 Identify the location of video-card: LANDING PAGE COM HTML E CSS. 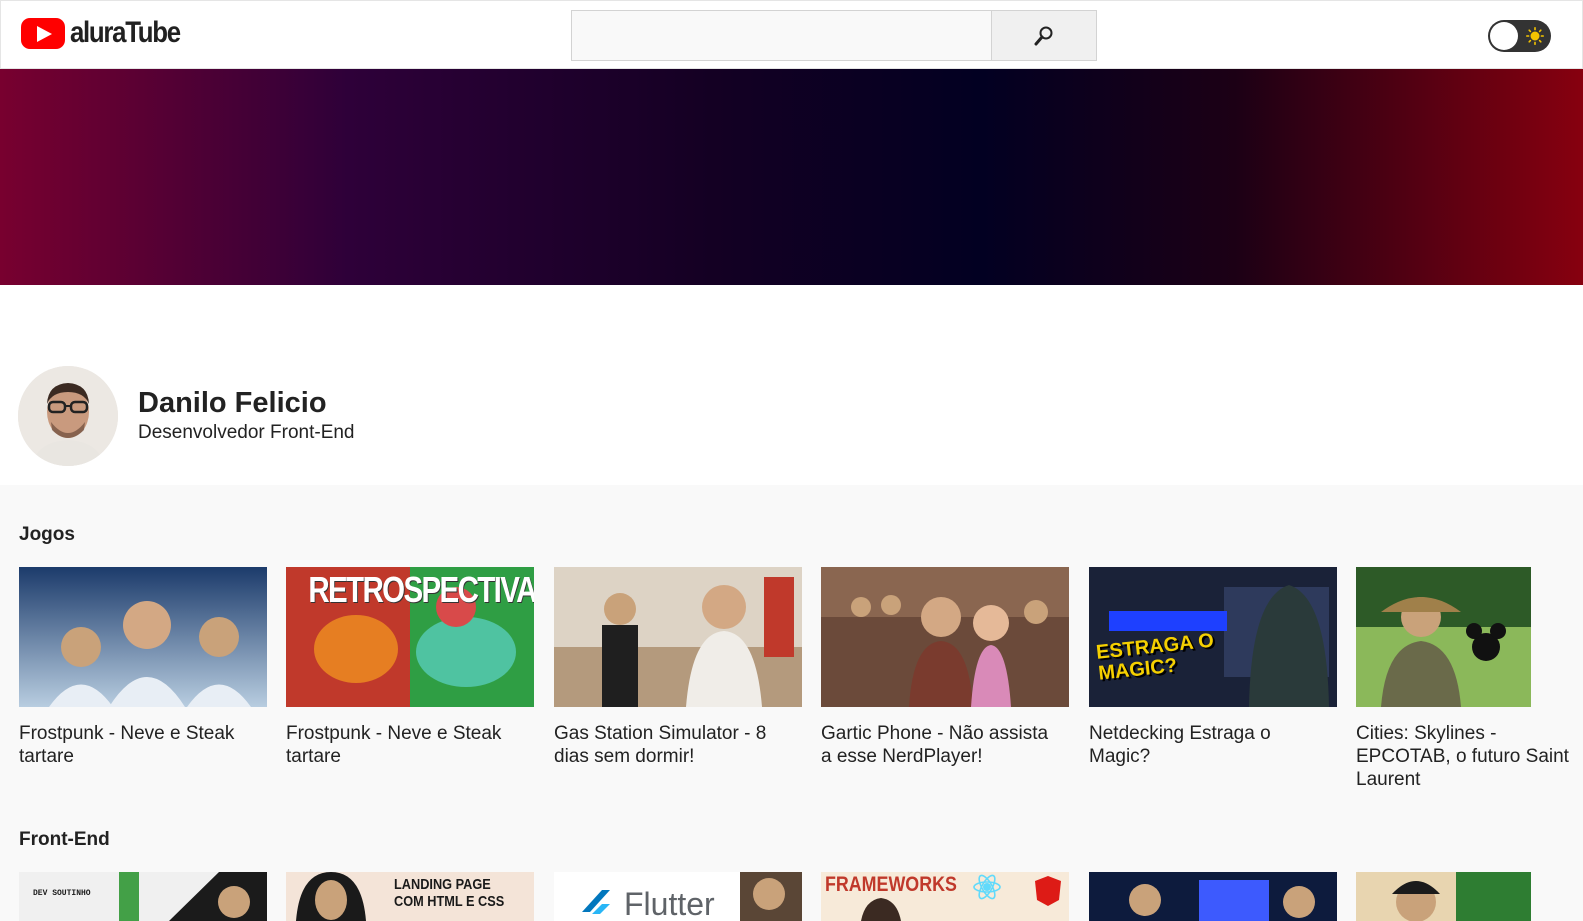
(410, 896).